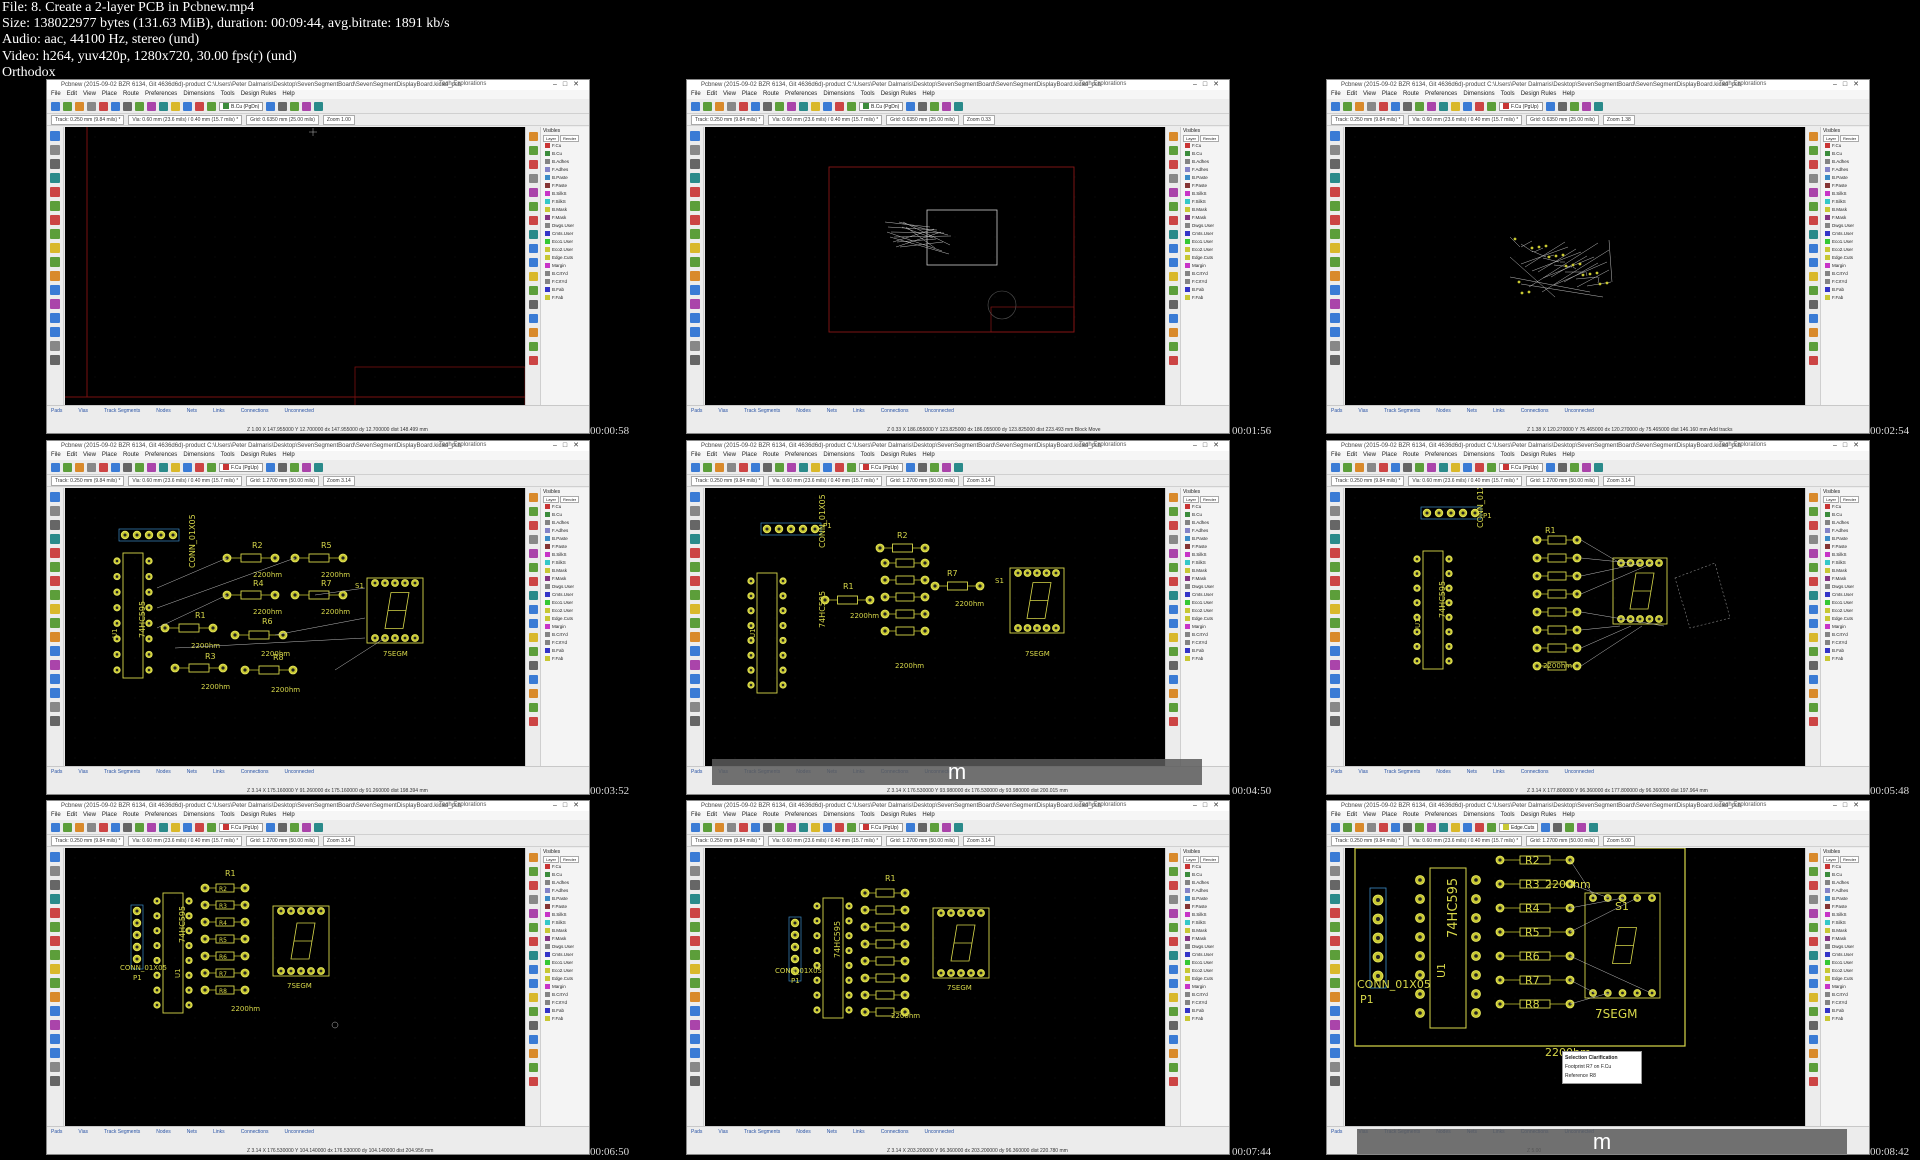 The image size is (1920, 1160). Describe the element at coordinates (1562, 481) in the screenshot. I see `grid-select: Grid: 1.2700 mm (50.00 mils)` at that location.